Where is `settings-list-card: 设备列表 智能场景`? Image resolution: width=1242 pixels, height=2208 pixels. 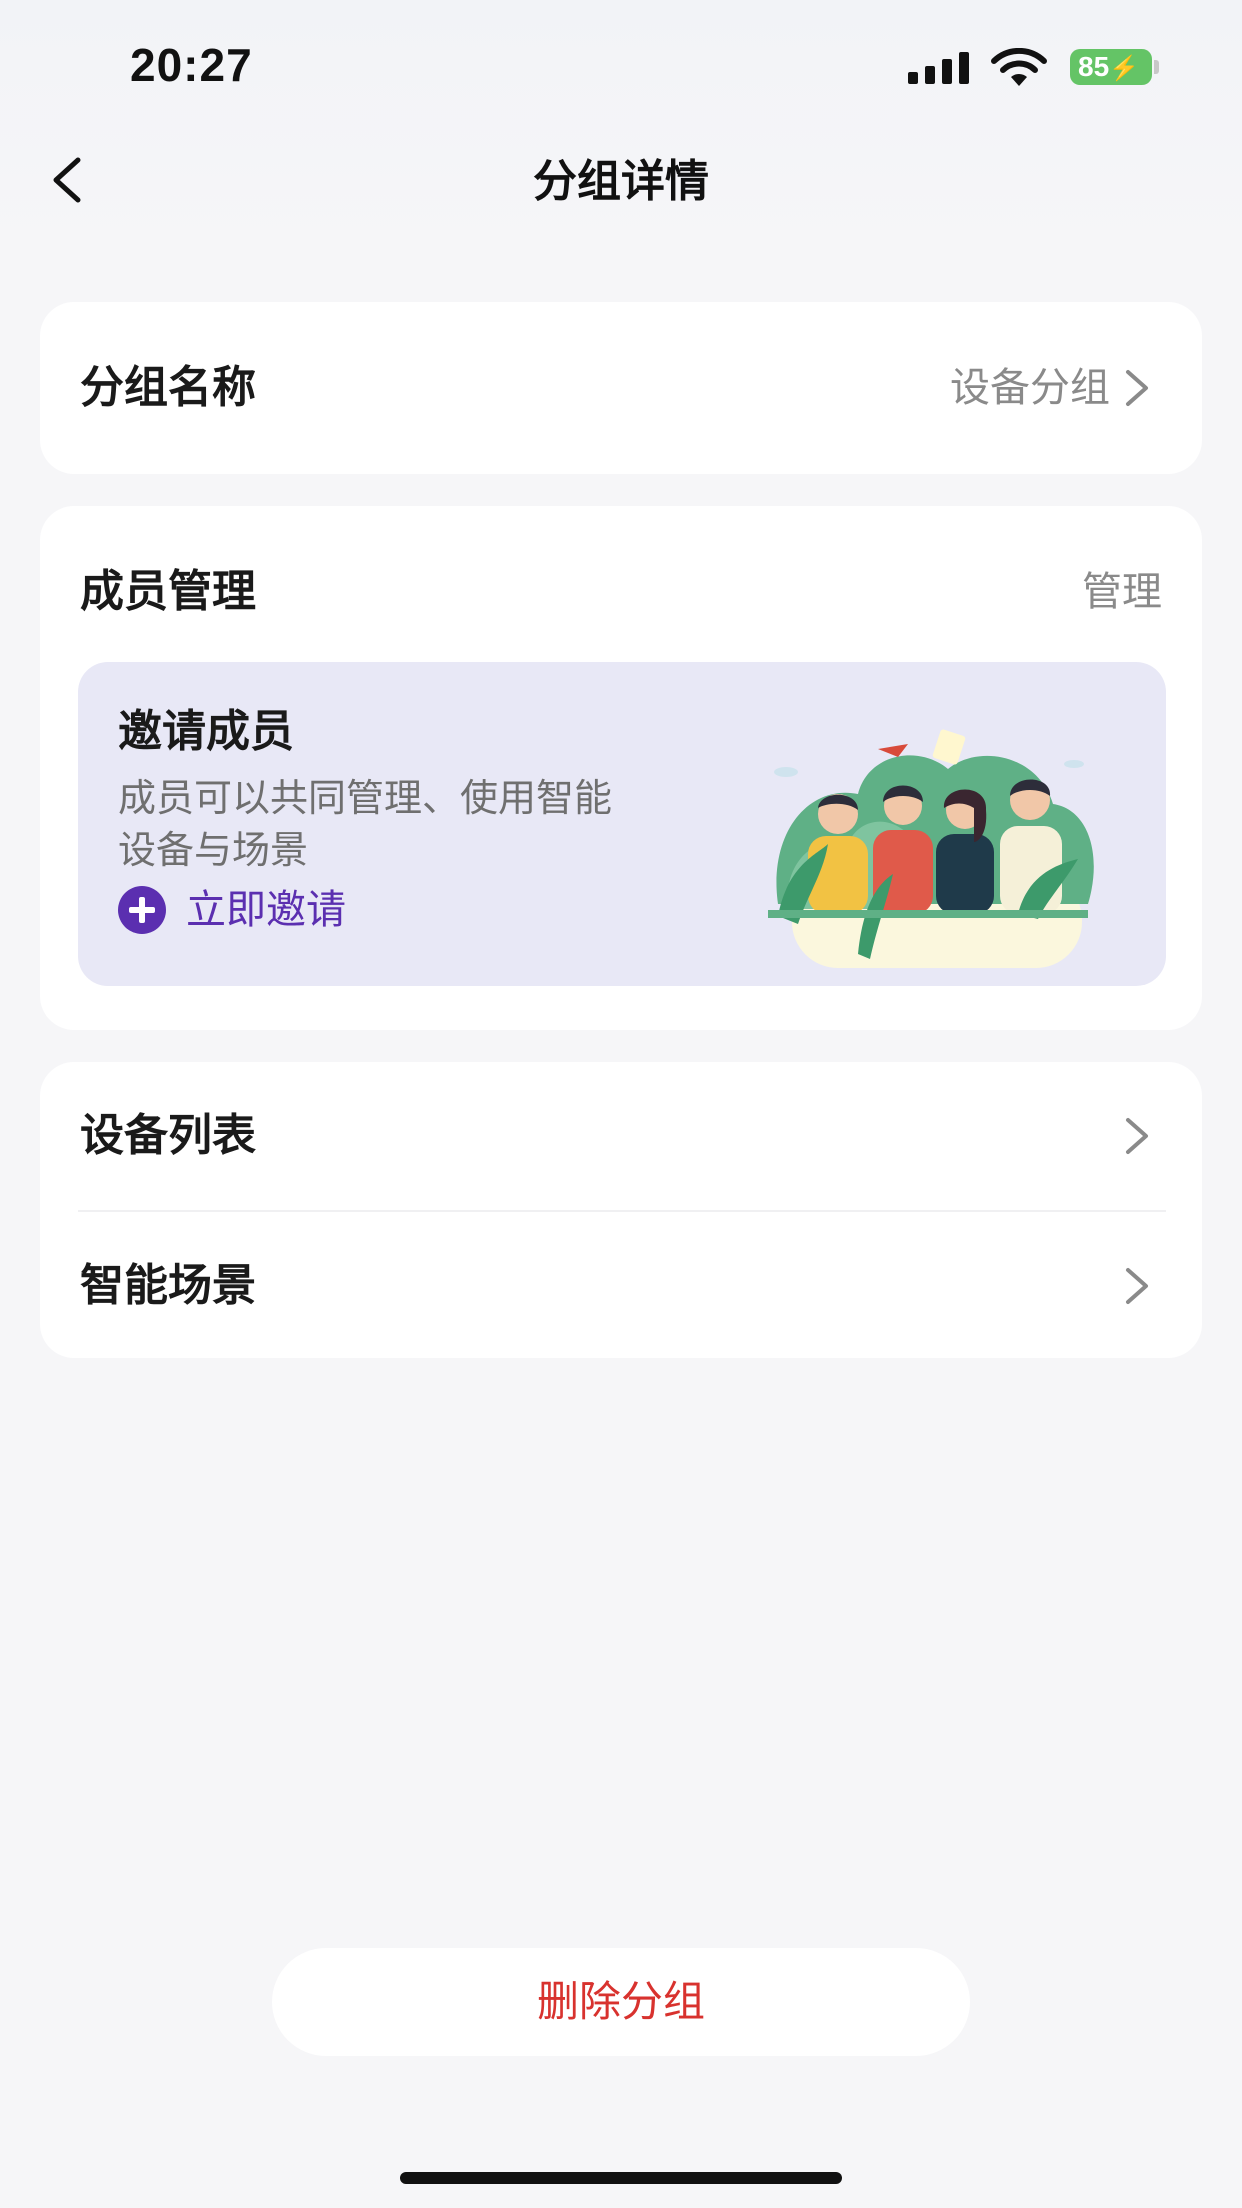 settings-list-card: 设备列表 智能场景 is located at coordinates (621, 1210).